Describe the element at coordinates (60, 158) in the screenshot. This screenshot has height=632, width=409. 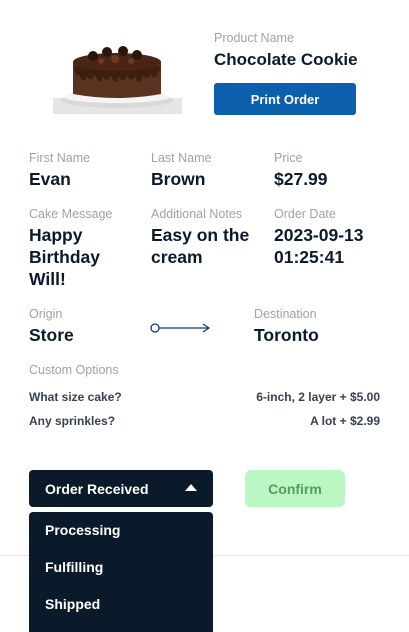
I see `first-name-label: First Name` at that location.